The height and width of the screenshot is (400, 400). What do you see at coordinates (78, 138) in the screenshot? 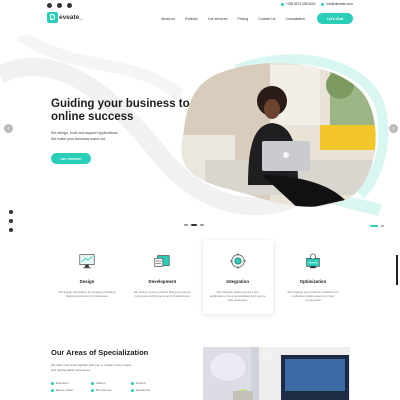
I see `hero-subtitle-line-2: We make your business stand out` at bounding box center [78, 138].